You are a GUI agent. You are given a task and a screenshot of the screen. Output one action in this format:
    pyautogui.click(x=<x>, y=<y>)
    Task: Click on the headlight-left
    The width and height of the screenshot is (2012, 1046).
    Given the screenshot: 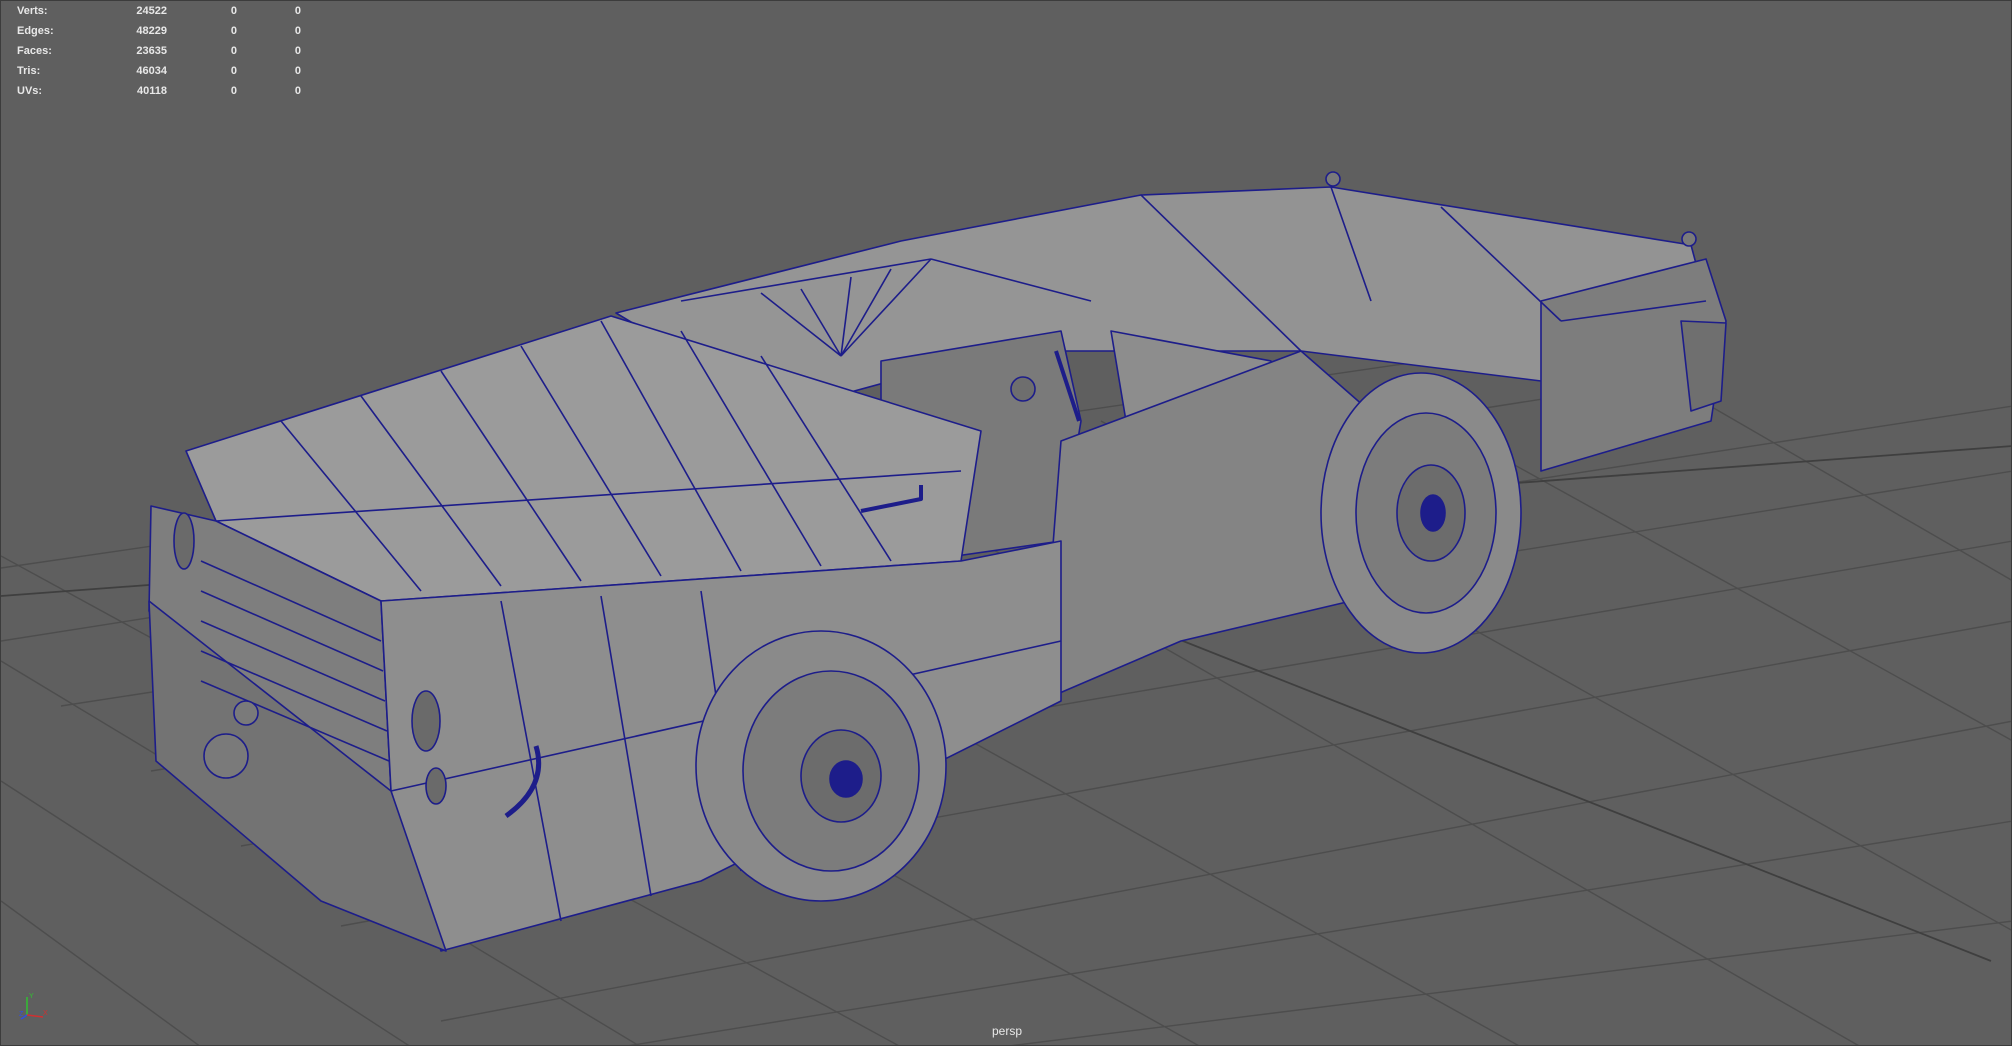 What is the action you would take?
    pyautogui.click(x=426, y=721)
    